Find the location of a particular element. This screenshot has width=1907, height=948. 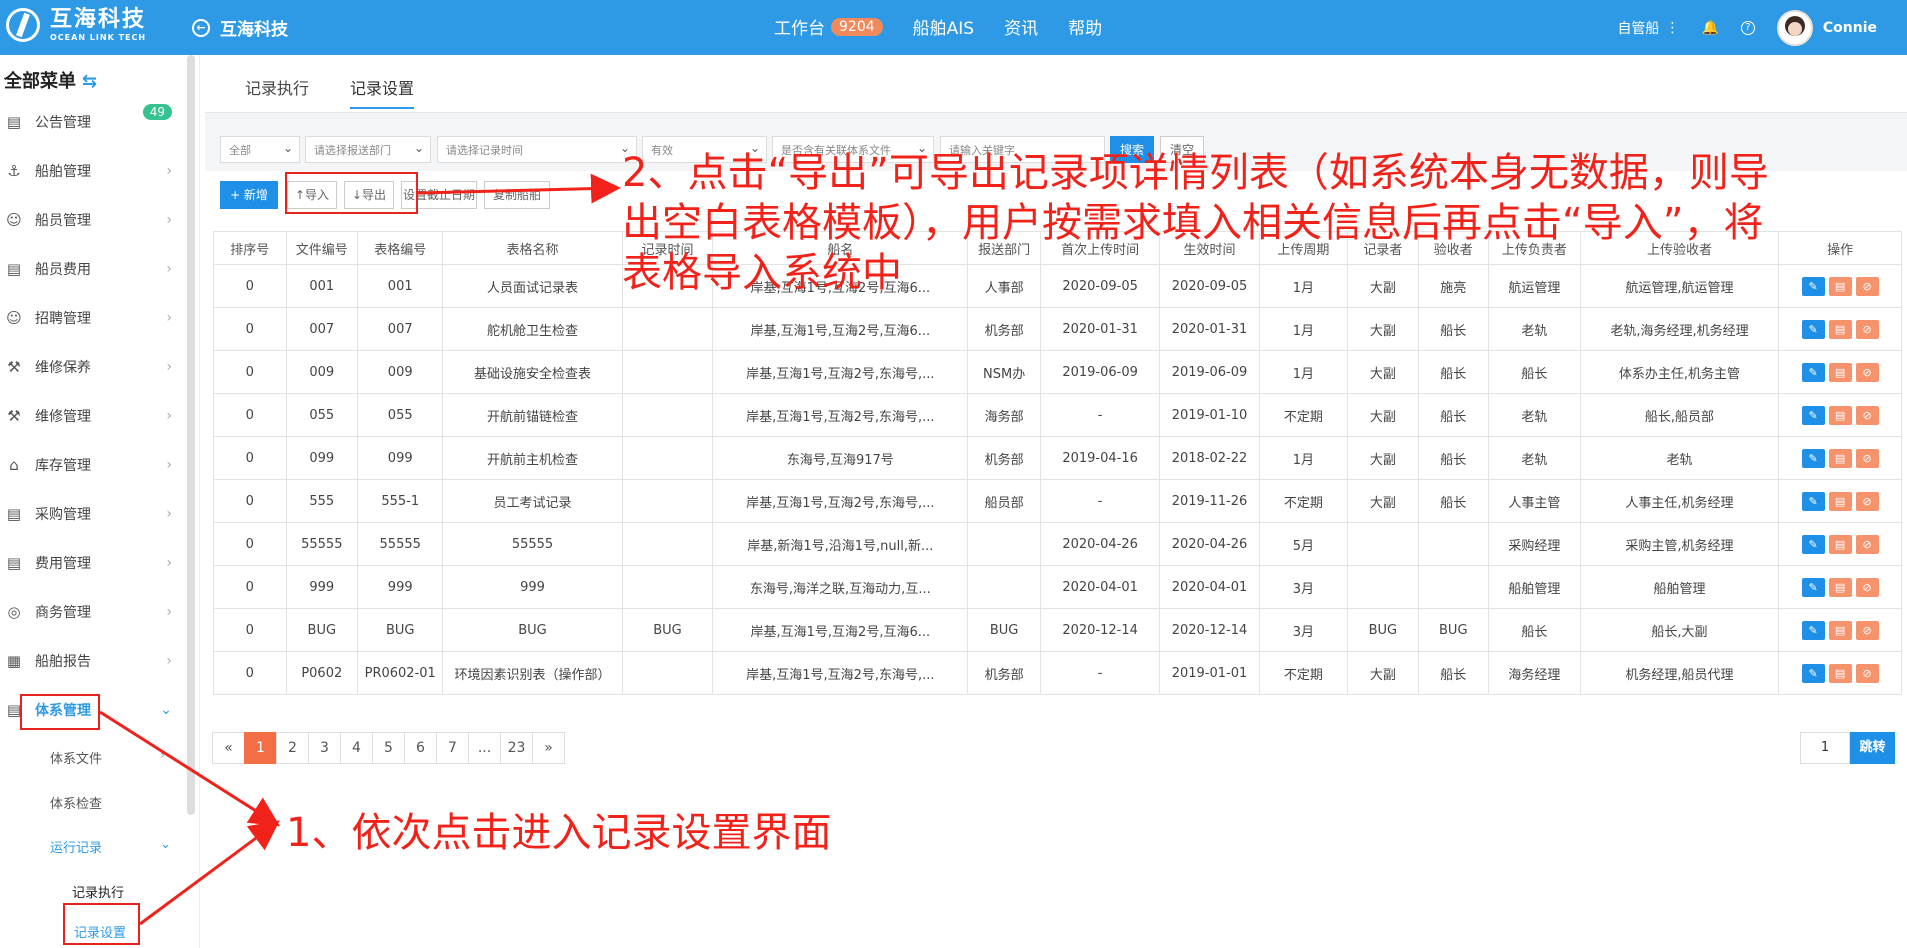

arrow-from-setting is located at coordinates (209, 873).